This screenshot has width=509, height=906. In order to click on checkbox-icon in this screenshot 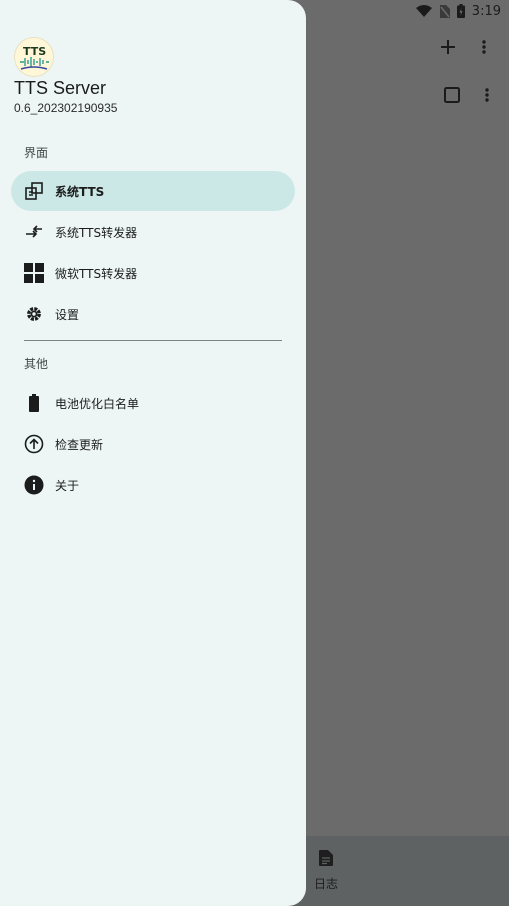, I will do `click(452, 95)`.